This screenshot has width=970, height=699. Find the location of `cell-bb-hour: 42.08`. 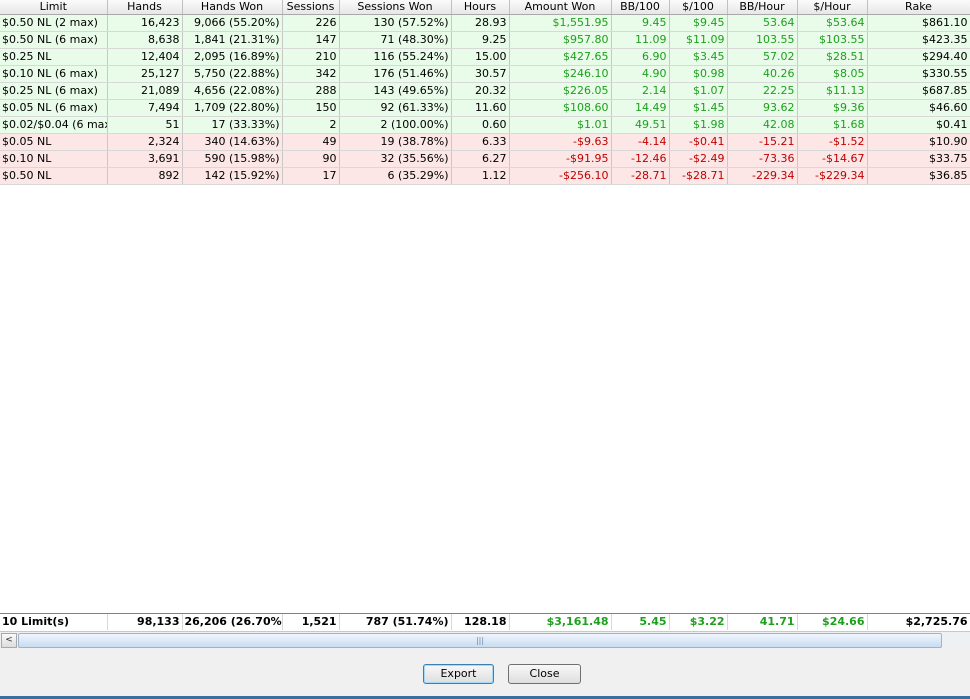

cell-bb-hour: 42.08 is located at coordinates (762, 125).